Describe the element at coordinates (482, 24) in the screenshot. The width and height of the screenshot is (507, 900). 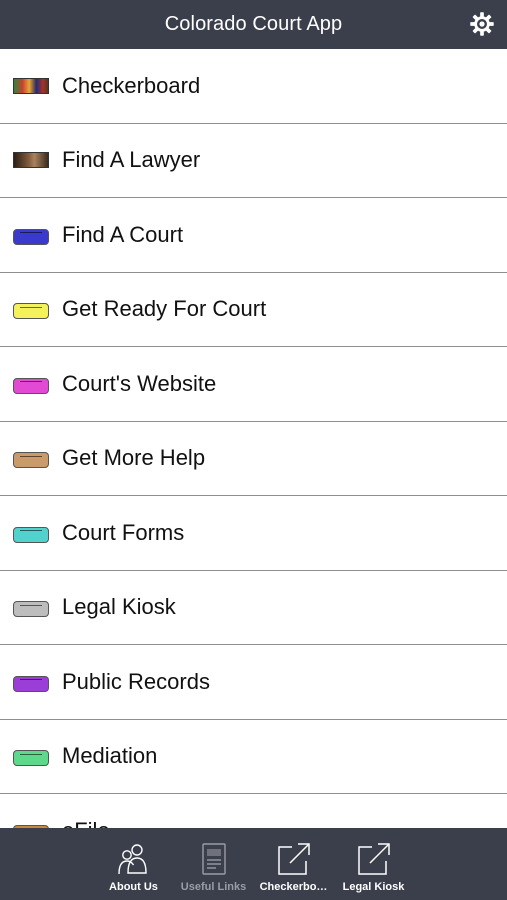
I see `gear-icon` at that location.